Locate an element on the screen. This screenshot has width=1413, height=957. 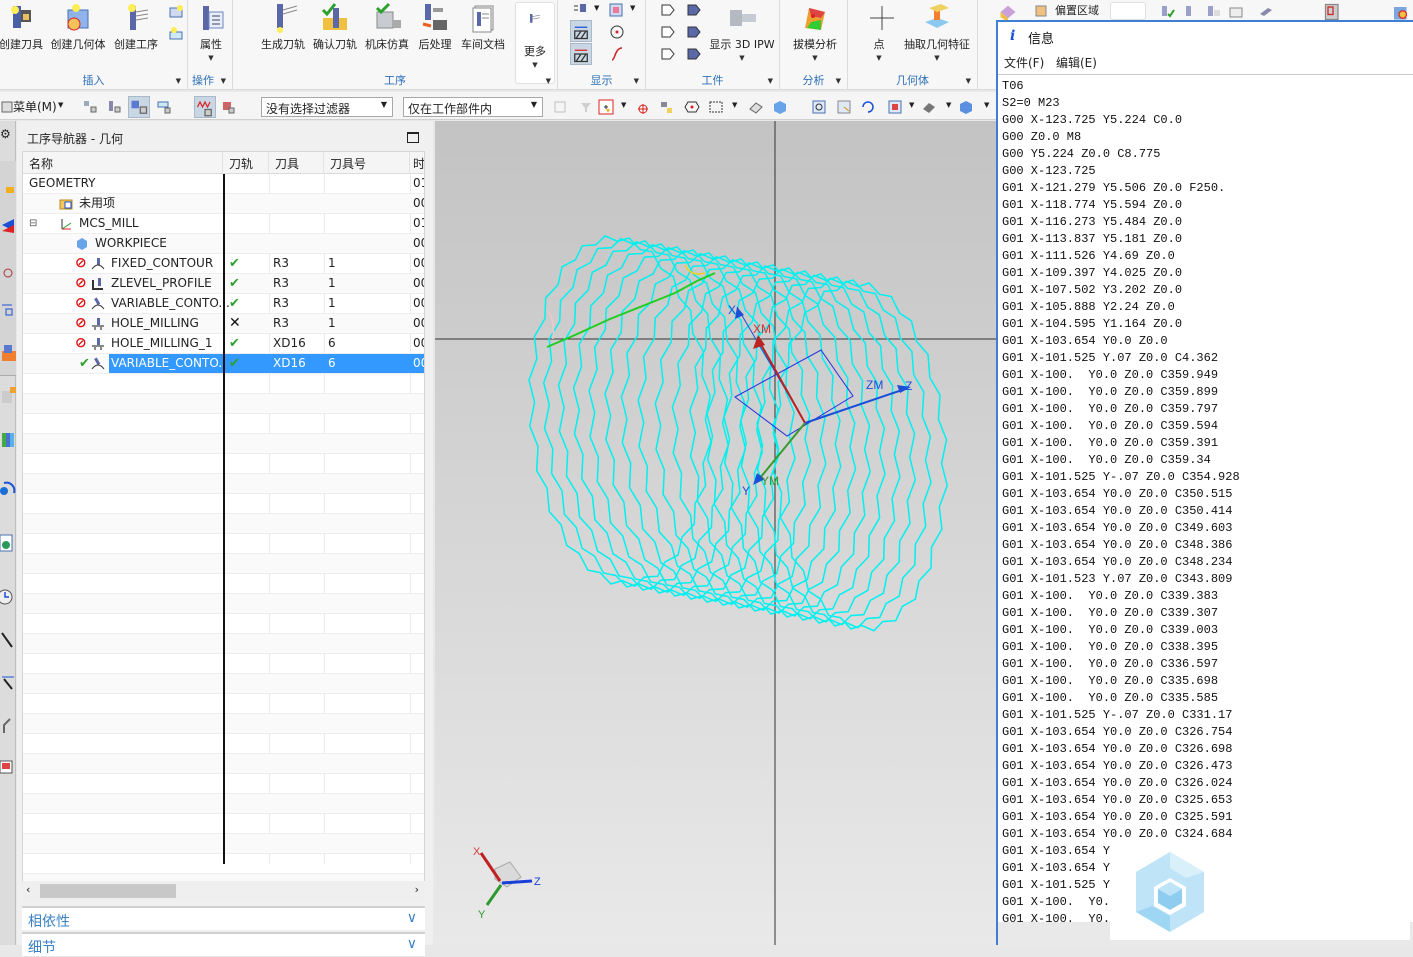
geometry-small-icon is located at coordinates (176, 12).